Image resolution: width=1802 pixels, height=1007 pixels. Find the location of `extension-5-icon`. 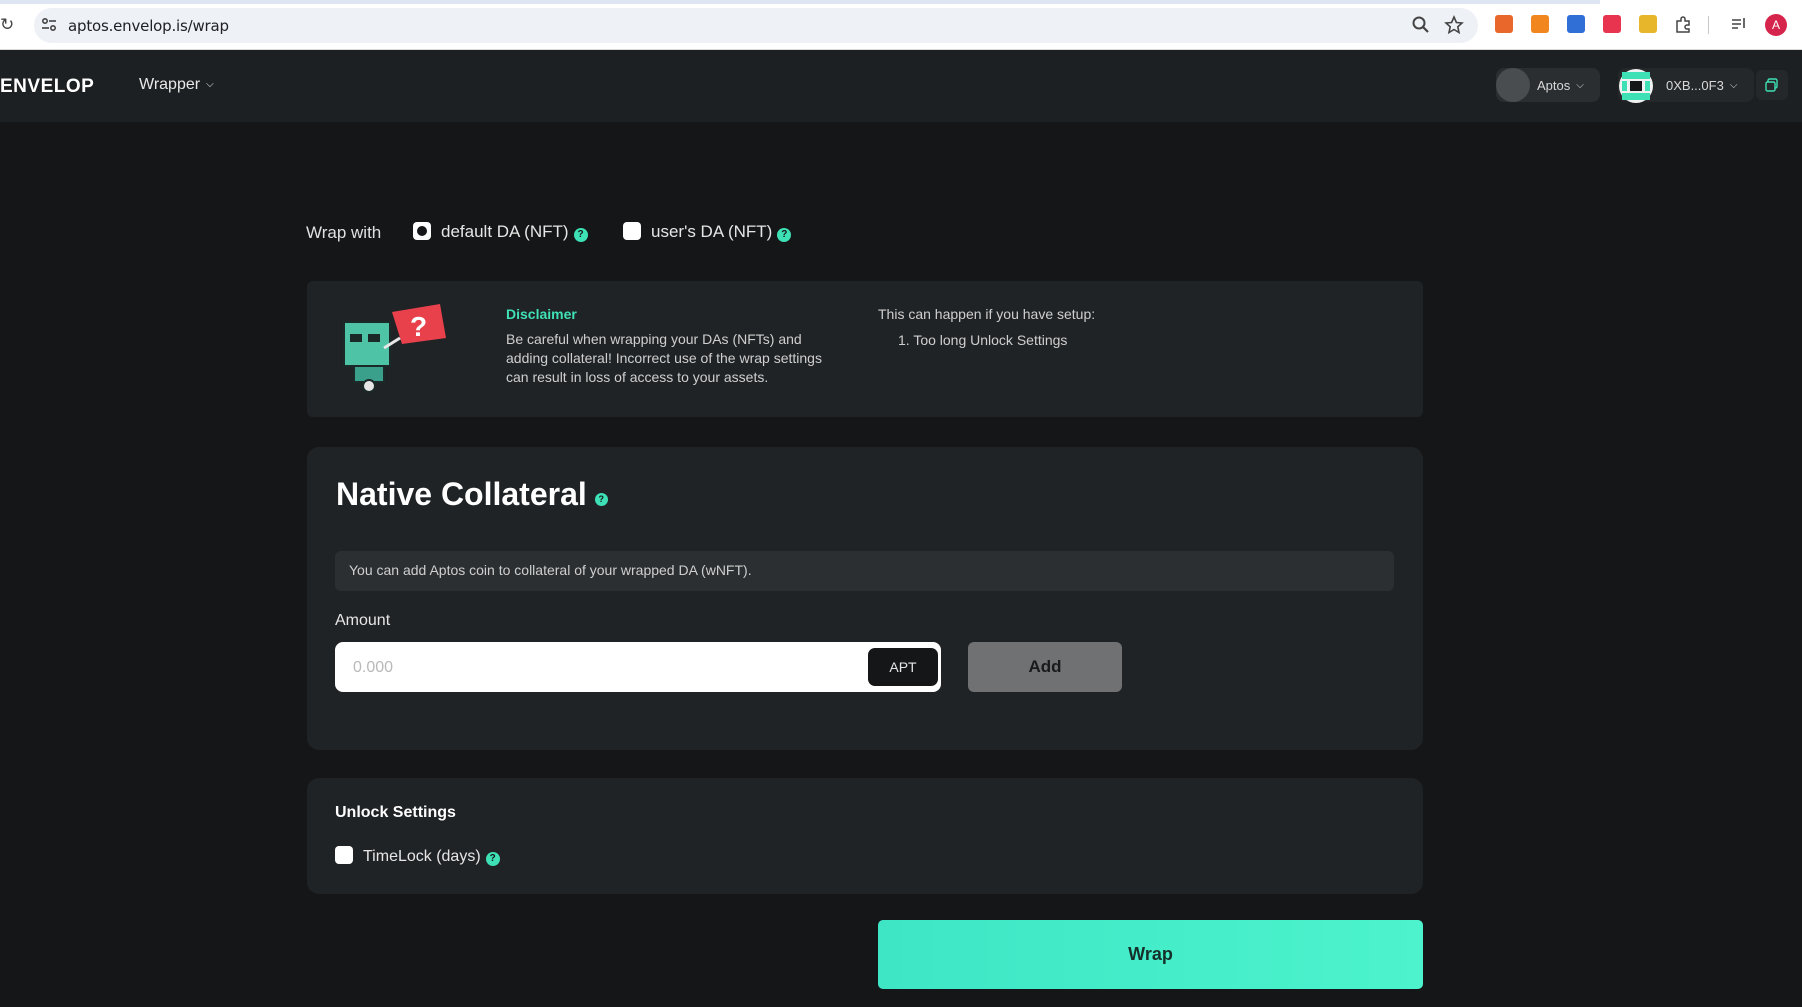

extension-5-icon is located at coordinates (1648, 24).